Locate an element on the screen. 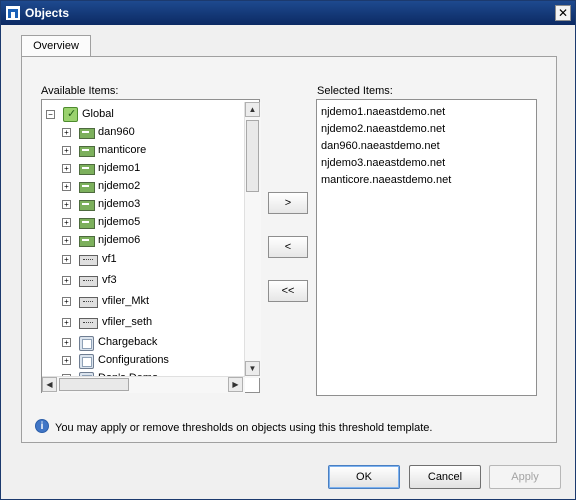 The width and height of the screenshot is (576, 500). remove-all-button: << is located at coordinates (288, 291).